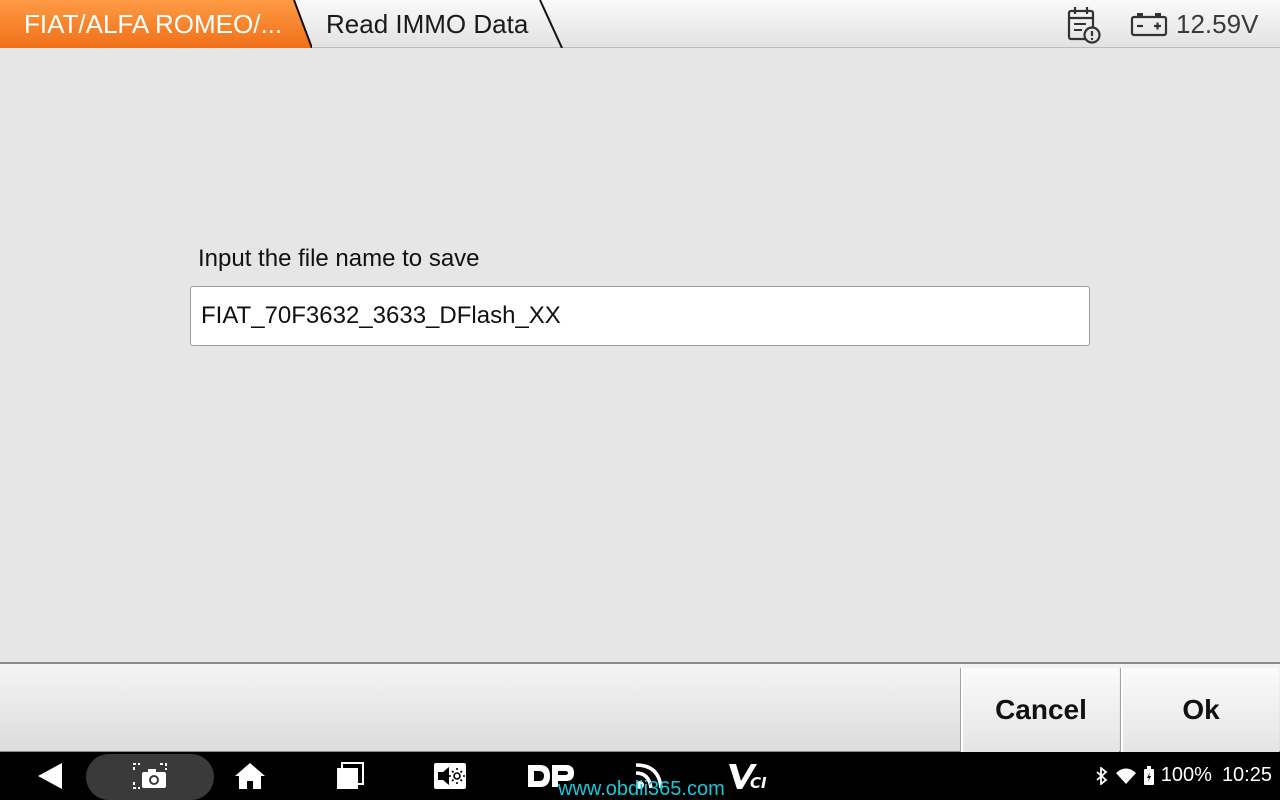 This screenshot has width=1280, height=800. What do you see at coordinates (427, 24) in the screenshot?
I see `breadcrumb-function-label: Read IMMO Data` at bounding box center [427, 24].